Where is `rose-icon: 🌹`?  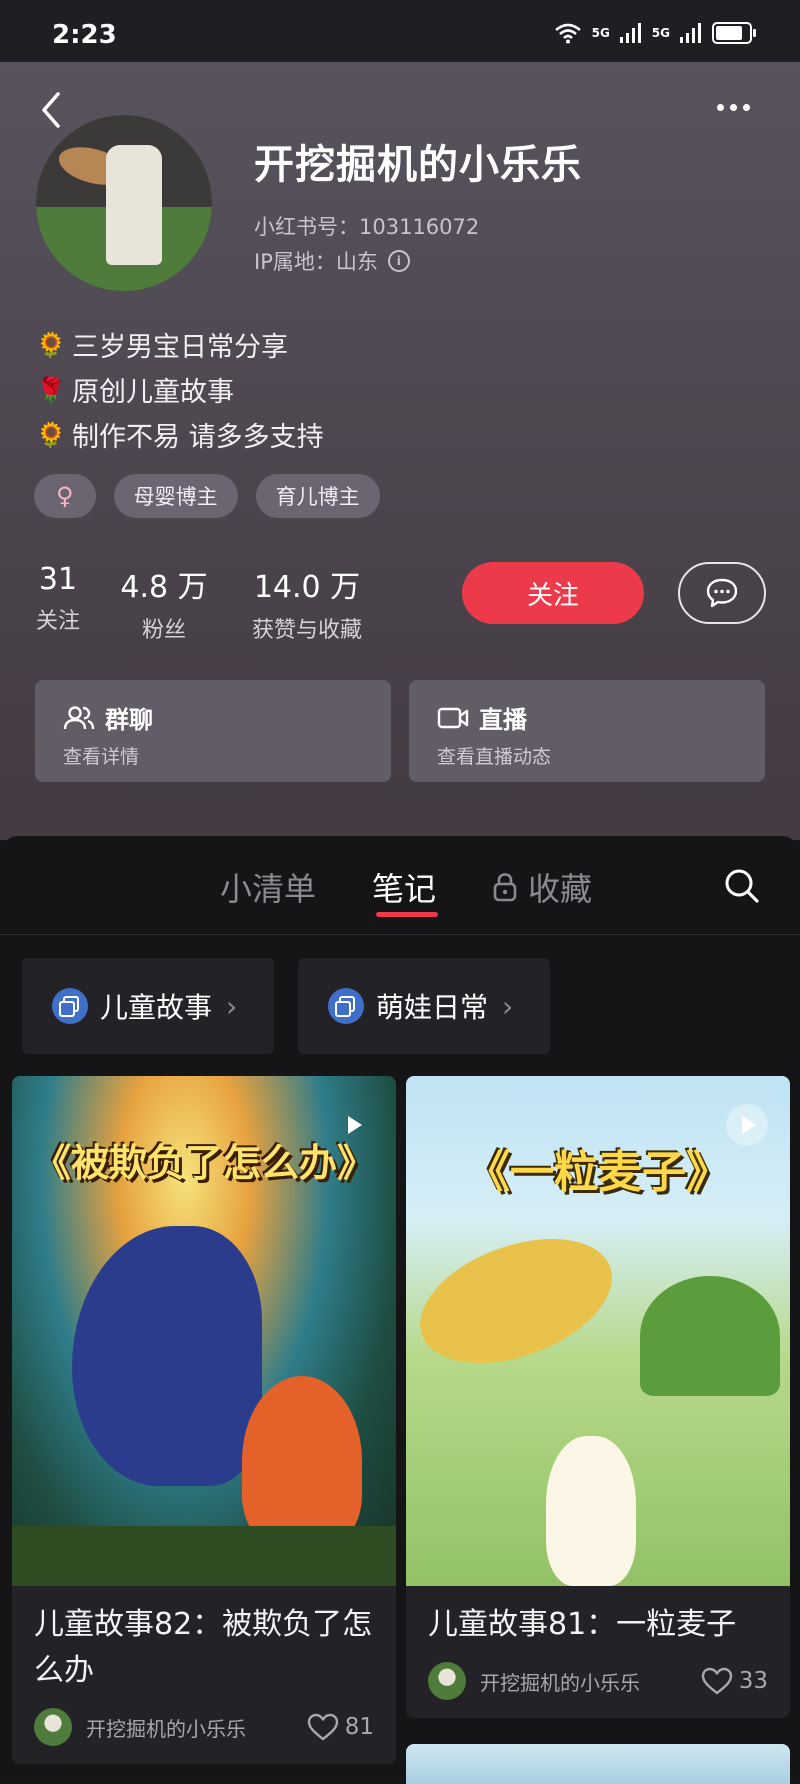 rose-icon: 🌹 is located at coordinates (51, 389).